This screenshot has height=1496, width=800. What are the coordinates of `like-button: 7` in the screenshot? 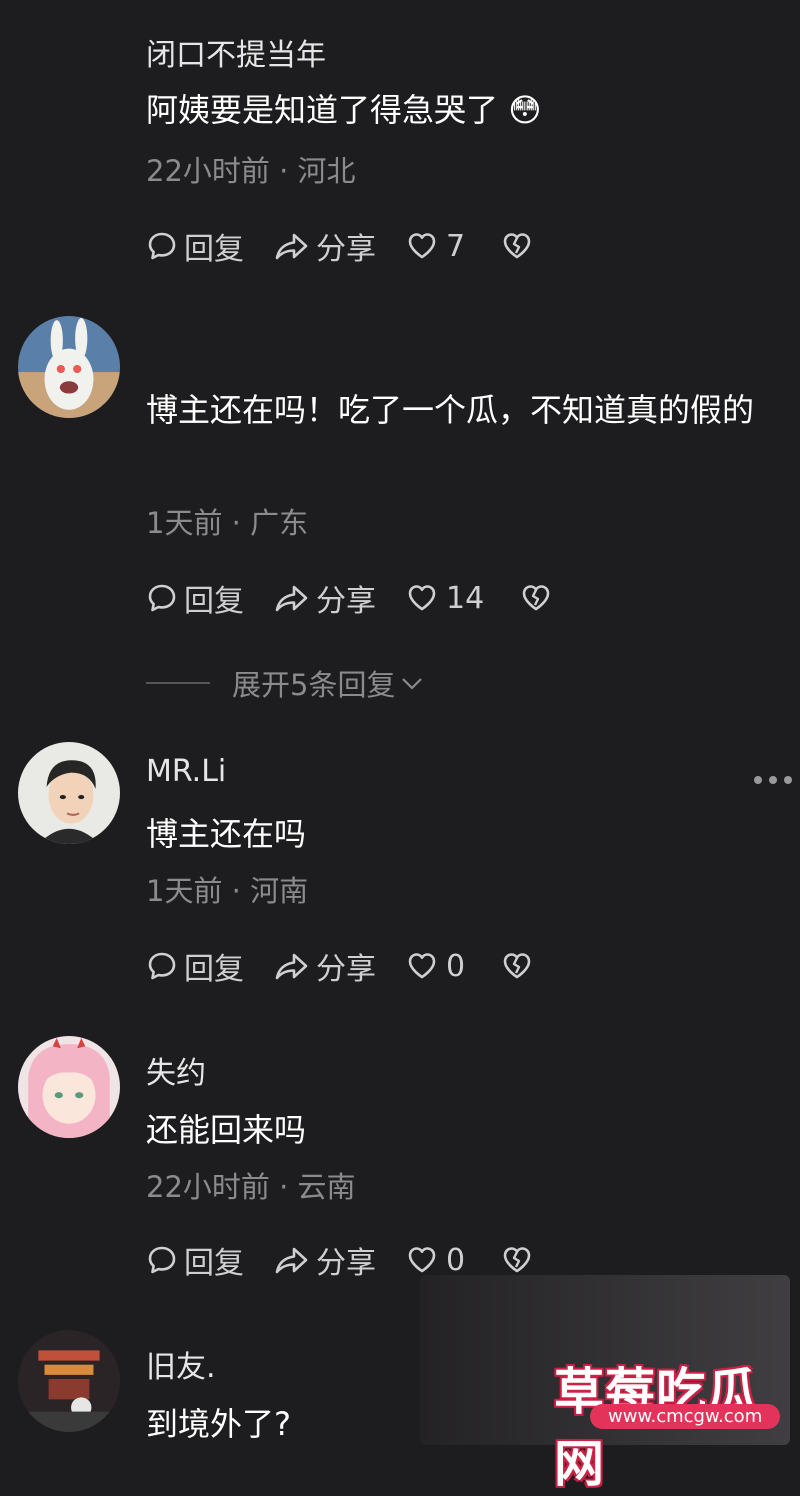 It's located at (435, 246).